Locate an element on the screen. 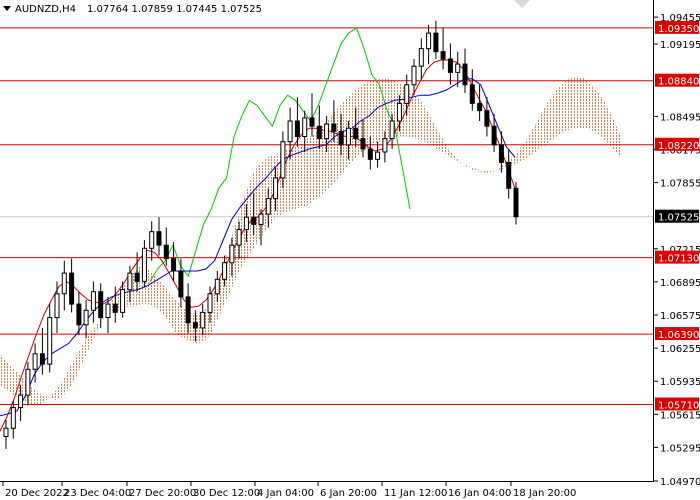  y-tick-label: 1.05615 is located at coordinates (680, 415).